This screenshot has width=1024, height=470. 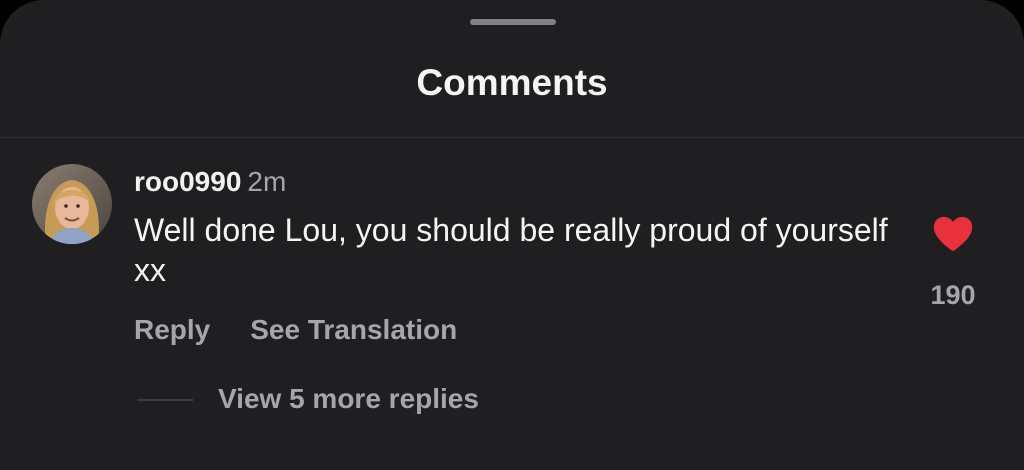 What do you see at coordinates (348, 399) in the screenshot?
I see `view-more-replies-button: View 5 more replies` at bounding box center [348, 399].